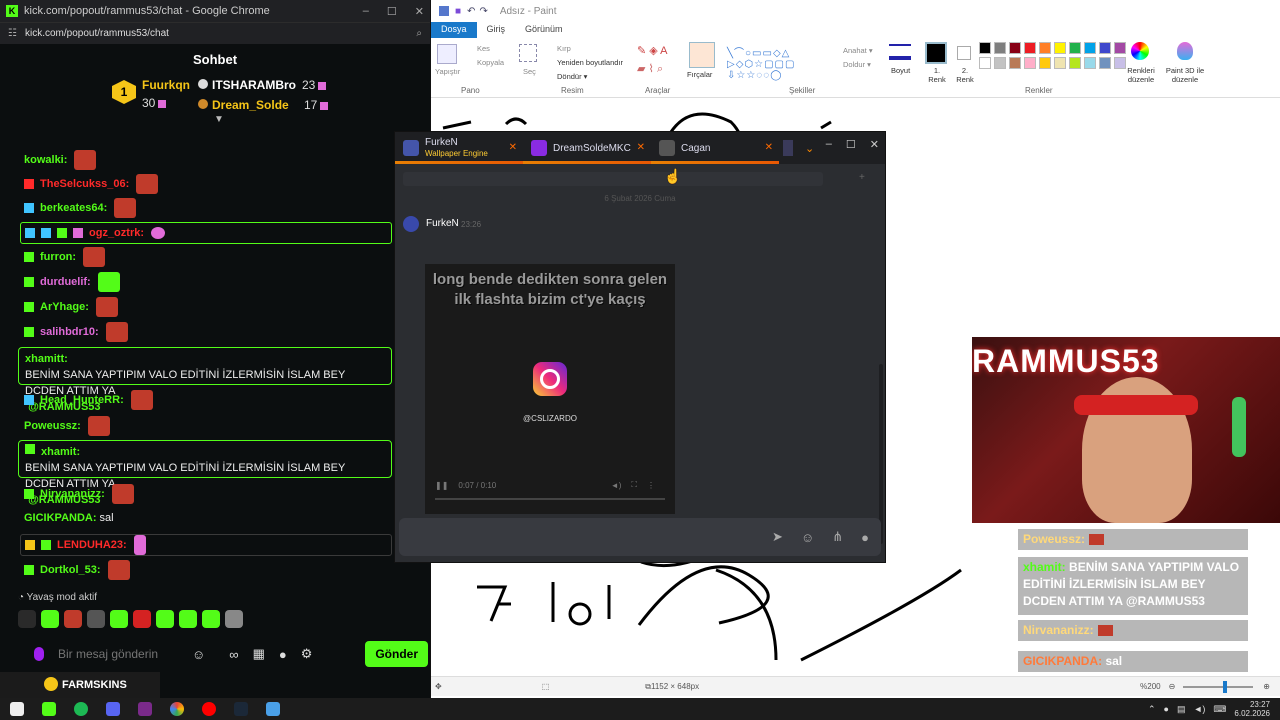  What do you see at coordinates (550, 499) in the screenshot?
I see `video-progress-bar` at bounding box center [550, 499].